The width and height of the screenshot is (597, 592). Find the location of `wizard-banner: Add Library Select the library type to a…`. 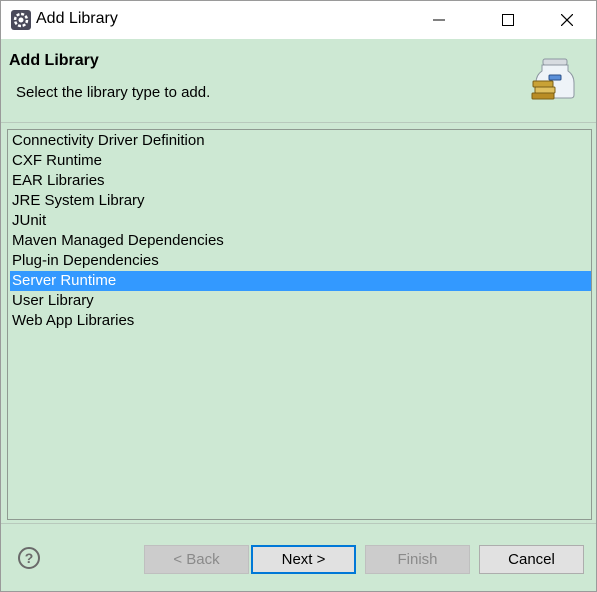

wizard-banner: Add Library Select the library type to a… is located at coordinates (298, 81).